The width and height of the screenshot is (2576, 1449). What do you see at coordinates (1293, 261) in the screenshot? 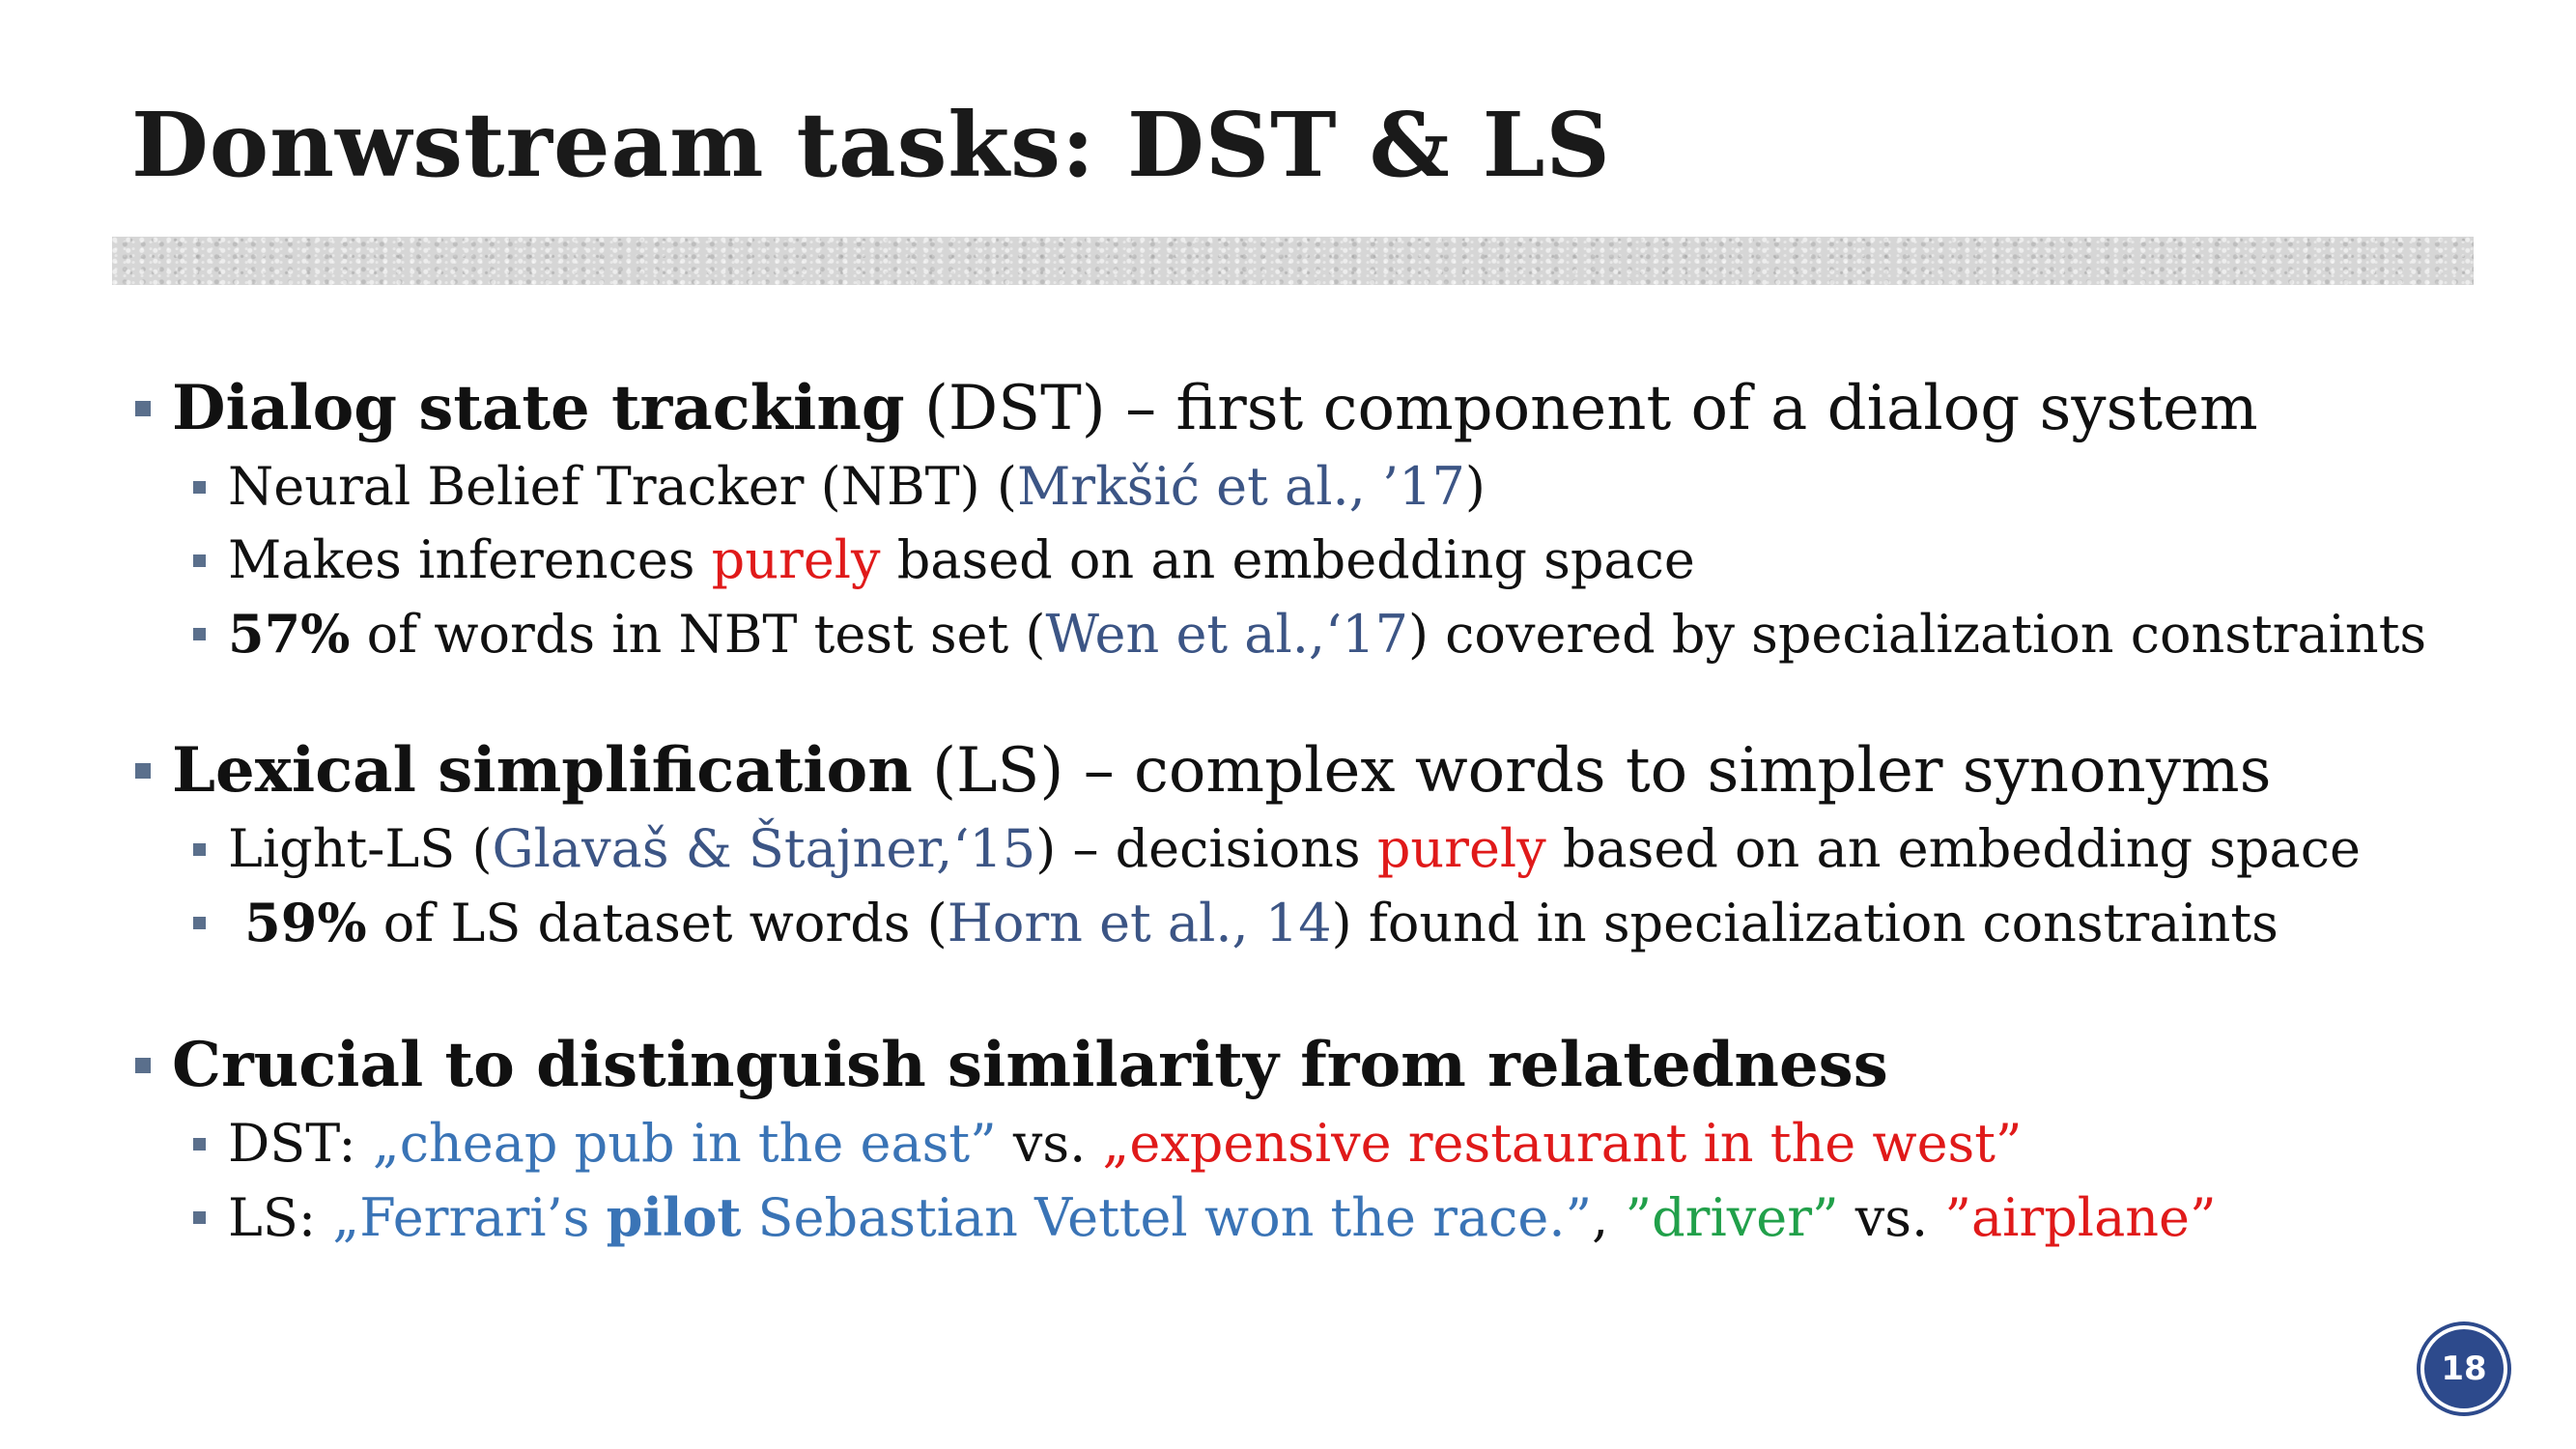
I see `title-divider-bar` at bounding box center [1293, 261].